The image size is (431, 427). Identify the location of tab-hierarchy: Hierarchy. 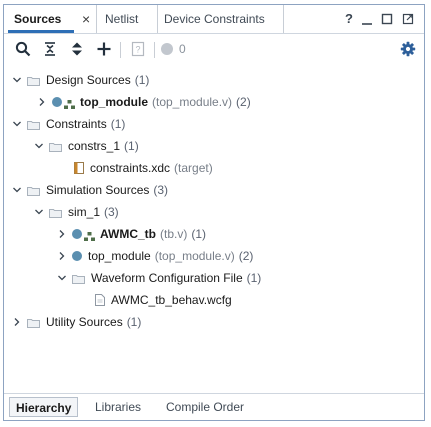
(44, 407).